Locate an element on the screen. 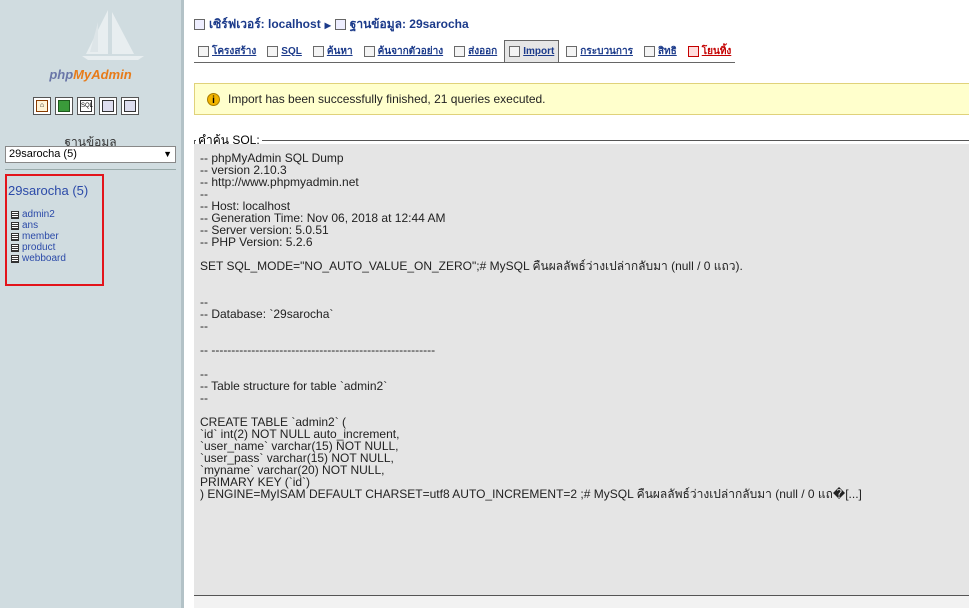 Image resolution: width=969 pixels, height=608 pixels. search-icon is located at coordinates (318, 51).